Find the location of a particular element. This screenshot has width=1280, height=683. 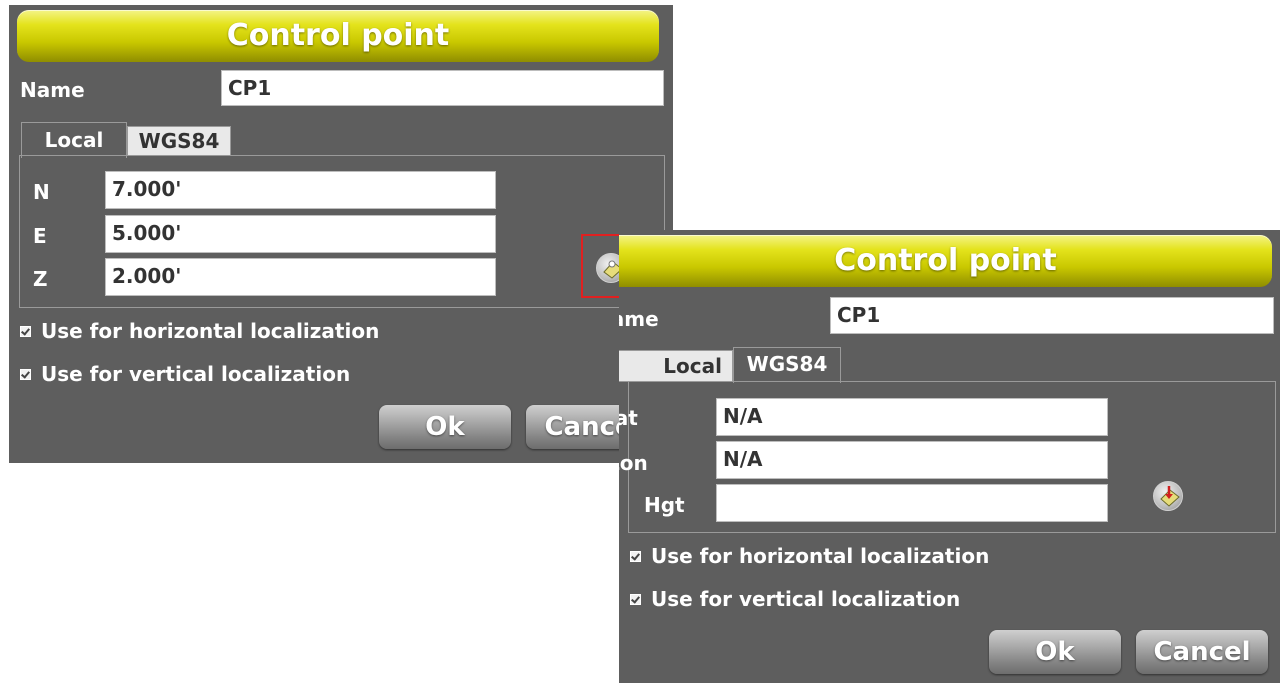

coord-input-lat: N/A is located at coordinates (912, 417).